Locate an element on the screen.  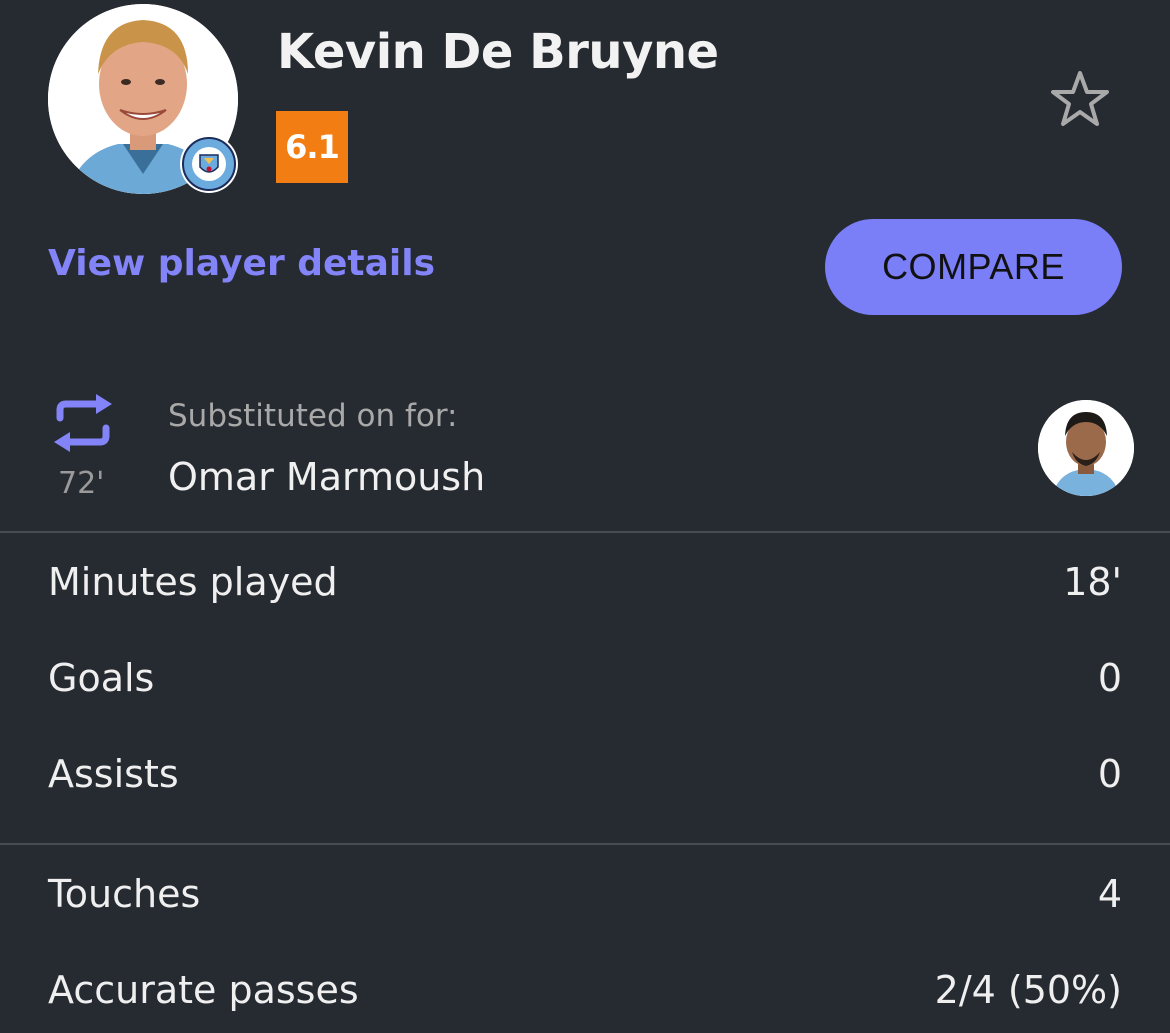
stat-label: Assists is located at coordinates (113, 774).